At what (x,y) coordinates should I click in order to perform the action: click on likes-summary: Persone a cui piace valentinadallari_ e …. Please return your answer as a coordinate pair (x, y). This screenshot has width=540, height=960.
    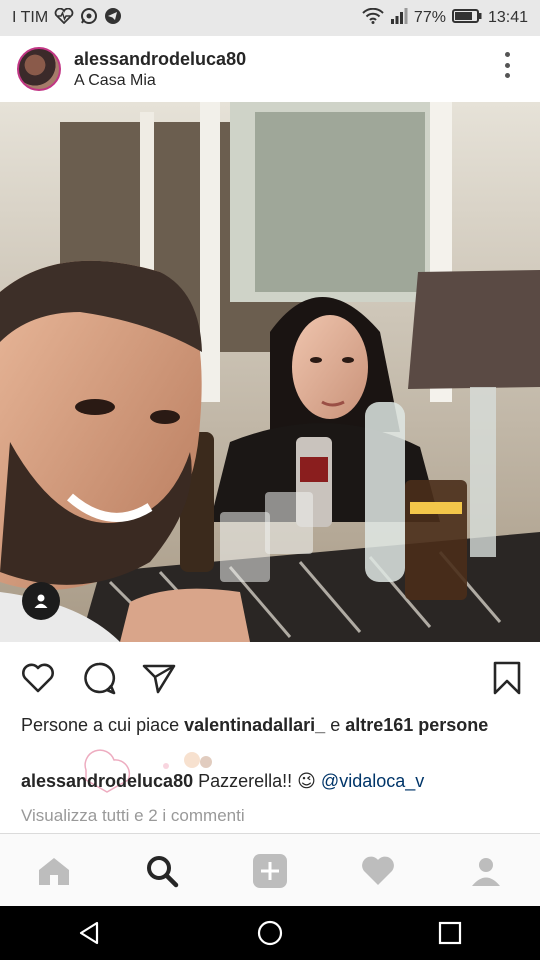
    Looking at the image, I should click on (271, 725).